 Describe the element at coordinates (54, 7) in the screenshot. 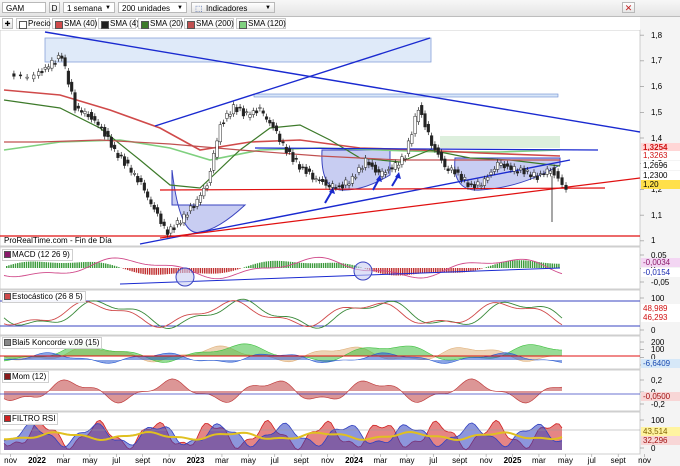

I see `info-button: D` at that location.